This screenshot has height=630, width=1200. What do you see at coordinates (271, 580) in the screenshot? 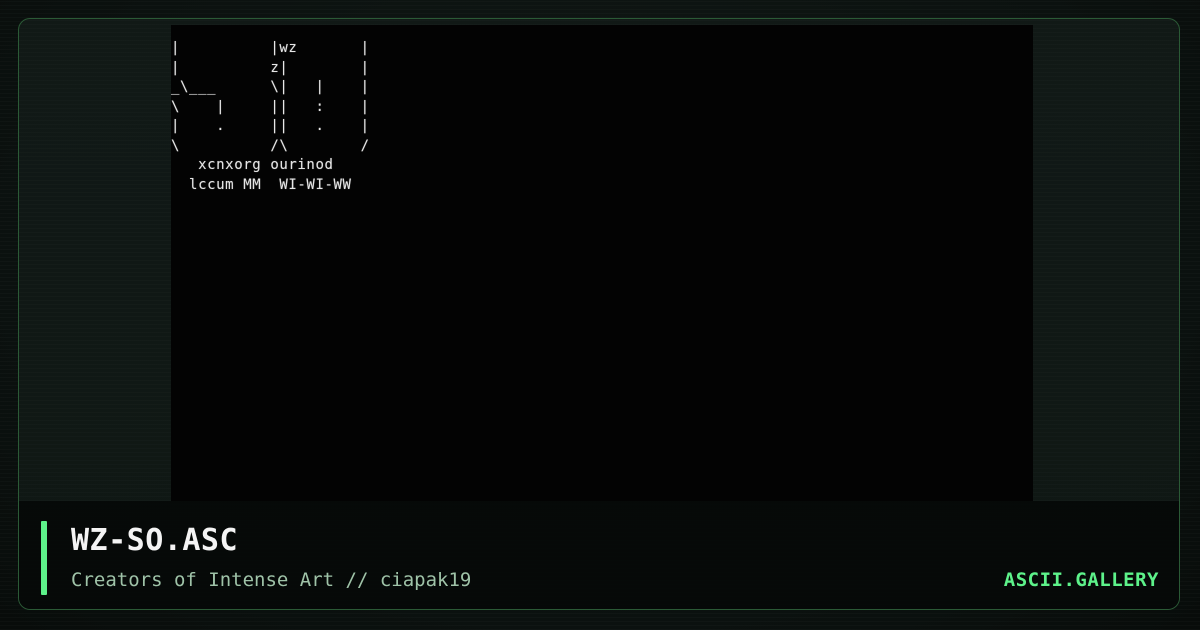
I see `art-subtitle: Creators of Intense Art // ciapak19` at bounding box center [271, 580].